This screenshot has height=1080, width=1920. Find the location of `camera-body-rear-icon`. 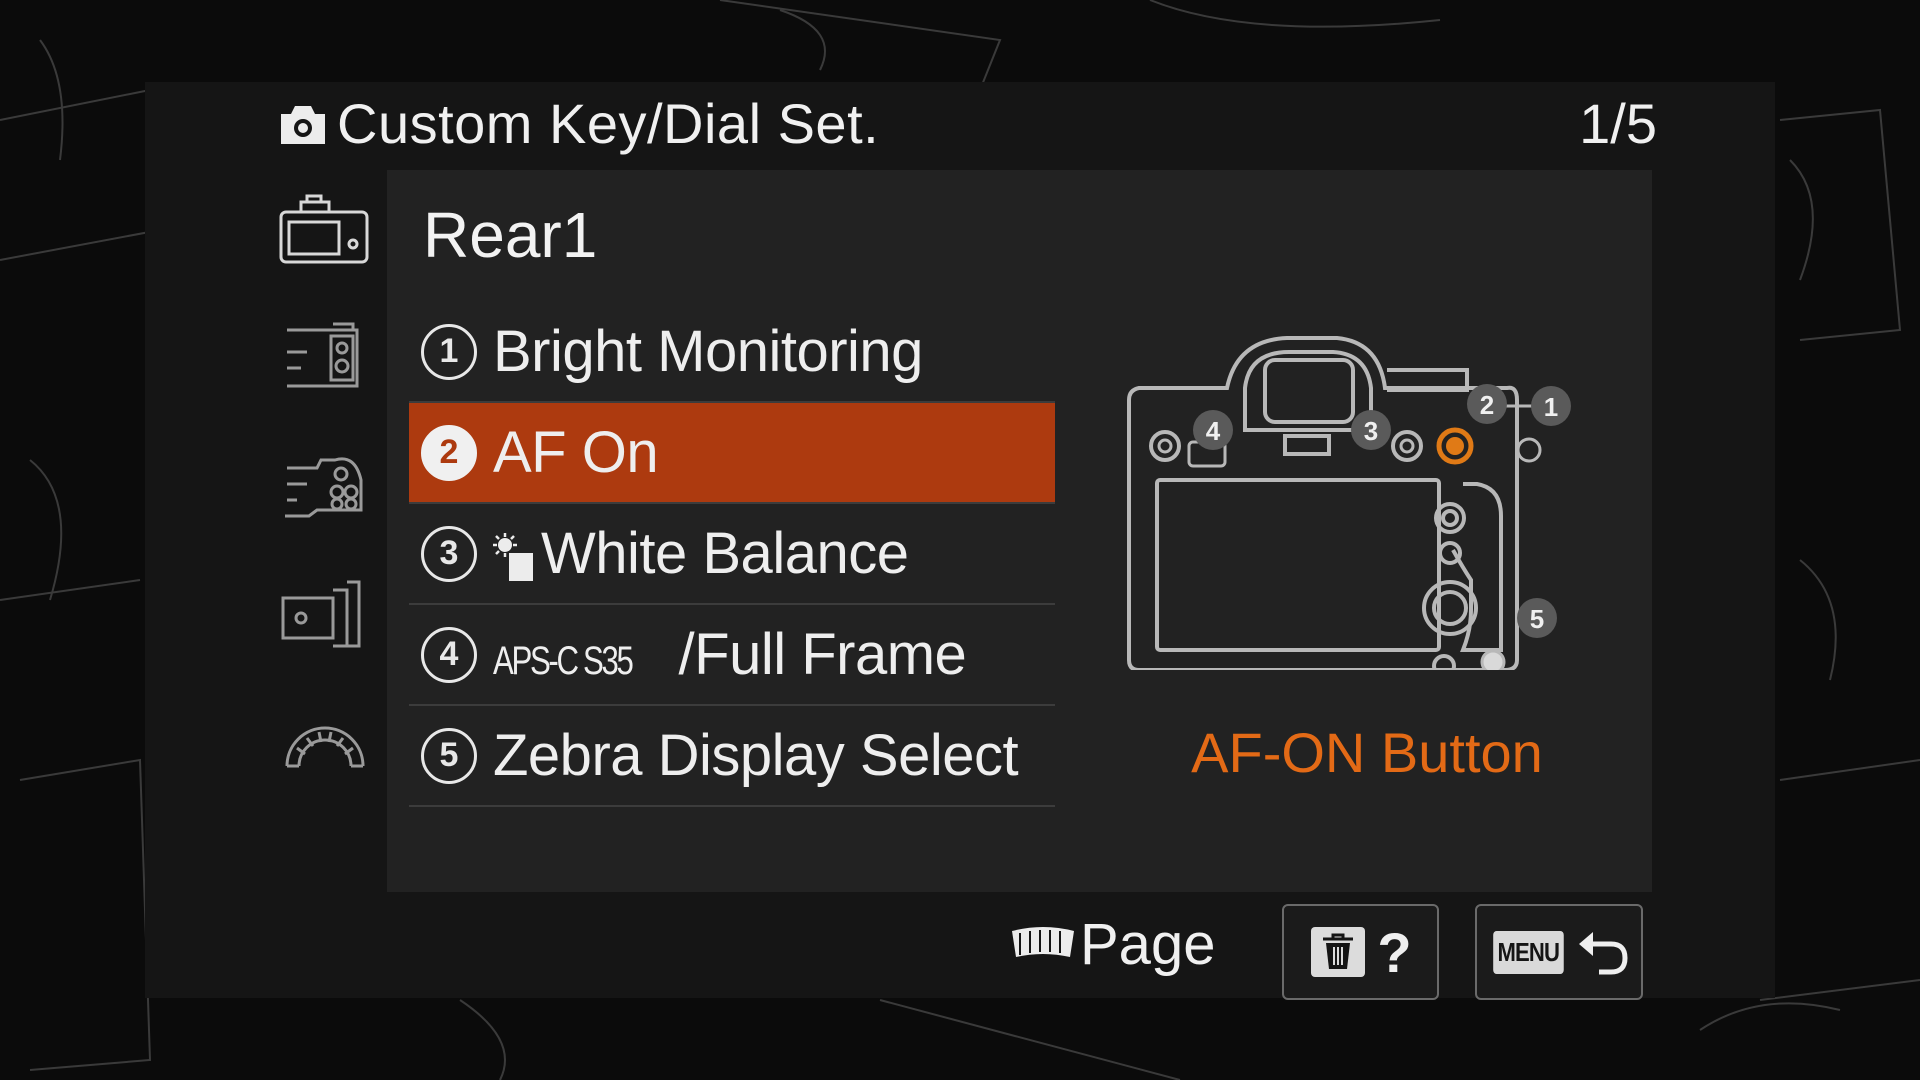

camera-body-rear-icon is located at coordinates (325, 232).